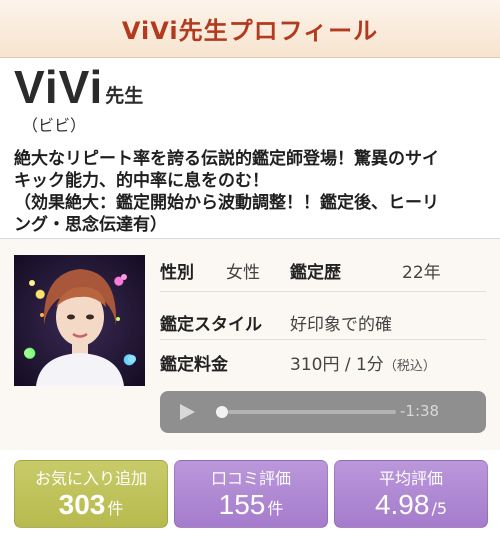 The height and width of the screenshot is (540, 500). What do you see at coordinates (250, 478) in the screenshot?
I see `review-label: 口コミ評価` at bounding box center [250, 478].